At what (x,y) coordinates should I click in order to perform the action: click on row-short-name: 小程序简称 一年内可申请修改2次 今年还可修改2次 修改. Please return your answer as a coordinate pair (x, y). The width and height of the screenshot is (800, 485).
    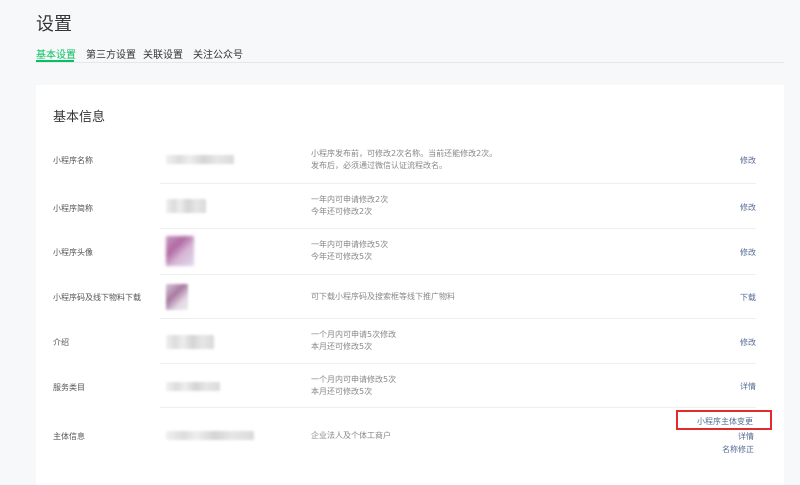
    Looking at the image, I should click on (410, 206).